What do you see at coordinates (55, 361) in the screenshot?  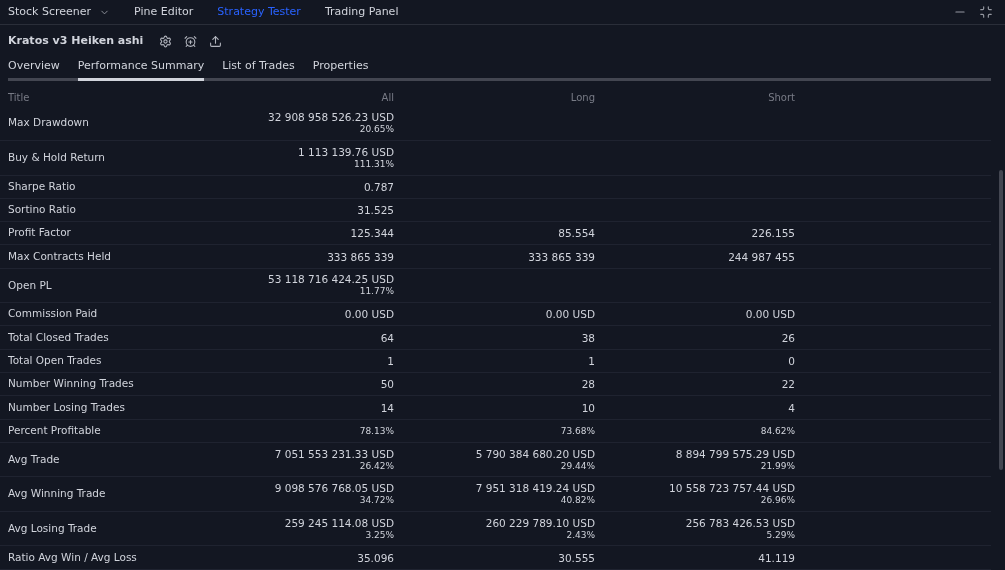 I see `metric-label: Total Open Trades` at bounding box center [55, 361].